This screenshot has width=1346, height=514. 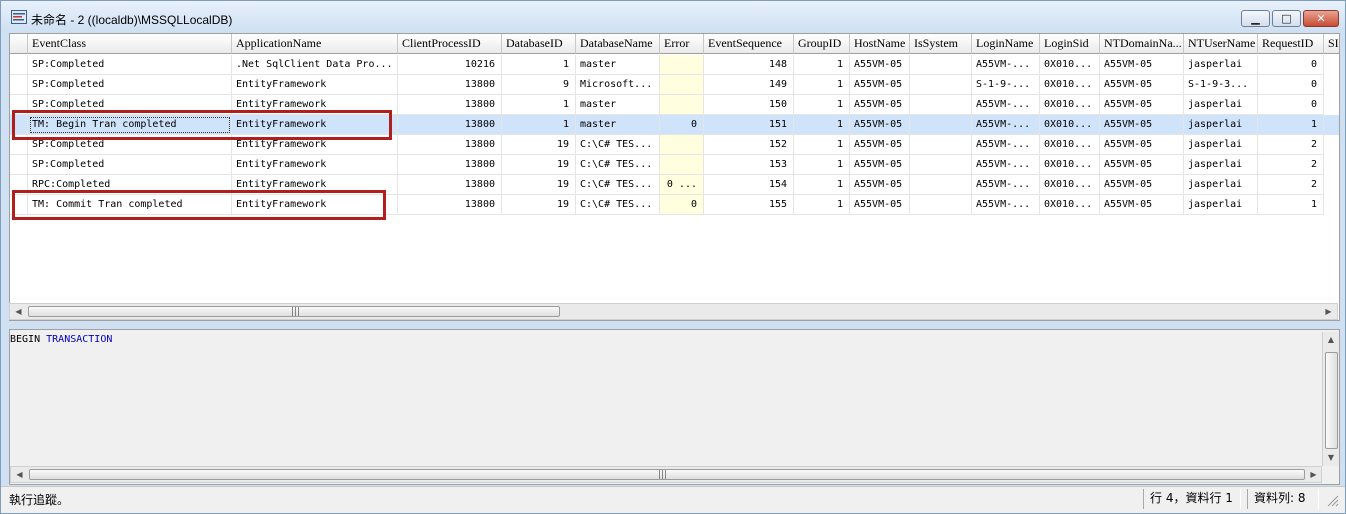 What do you see at coordinates (822, 44) in the screenshot?
I see `column-header-8: GroupID` at bounding box center [822, 44].